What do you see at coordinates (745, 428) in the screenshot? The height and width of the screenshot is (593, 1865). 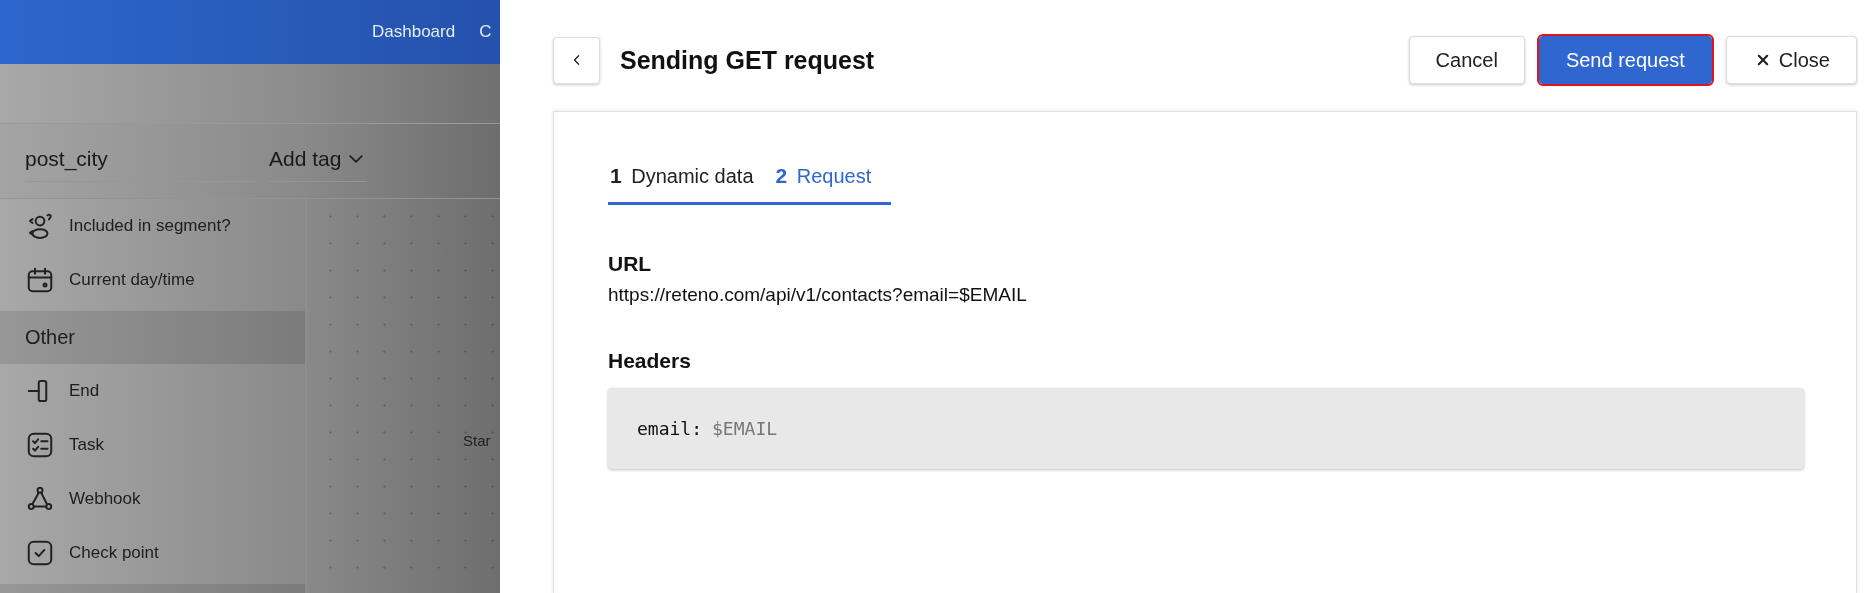 I see `header-value: $EMAIL` at bounding box center [745, 428].